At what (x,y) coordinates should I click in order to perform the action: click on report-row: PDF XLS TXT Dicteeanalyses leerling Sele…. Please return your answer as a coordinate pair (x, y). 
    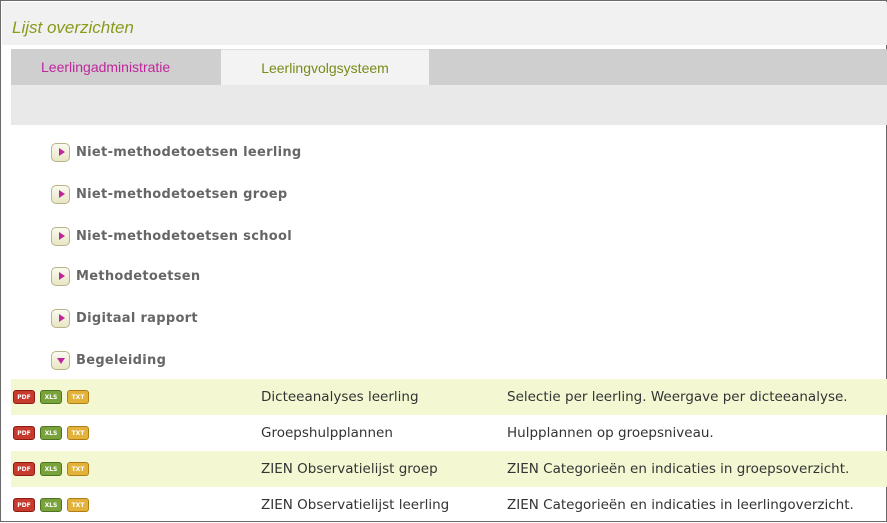
    Looking at the image, I should click on (449, 397).